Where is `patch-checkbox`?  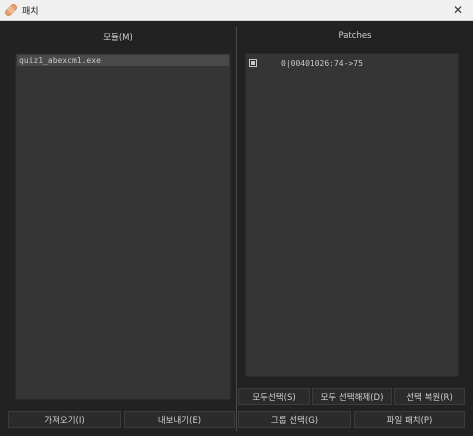
patch-checkbox is located at coordinates (253, 63).